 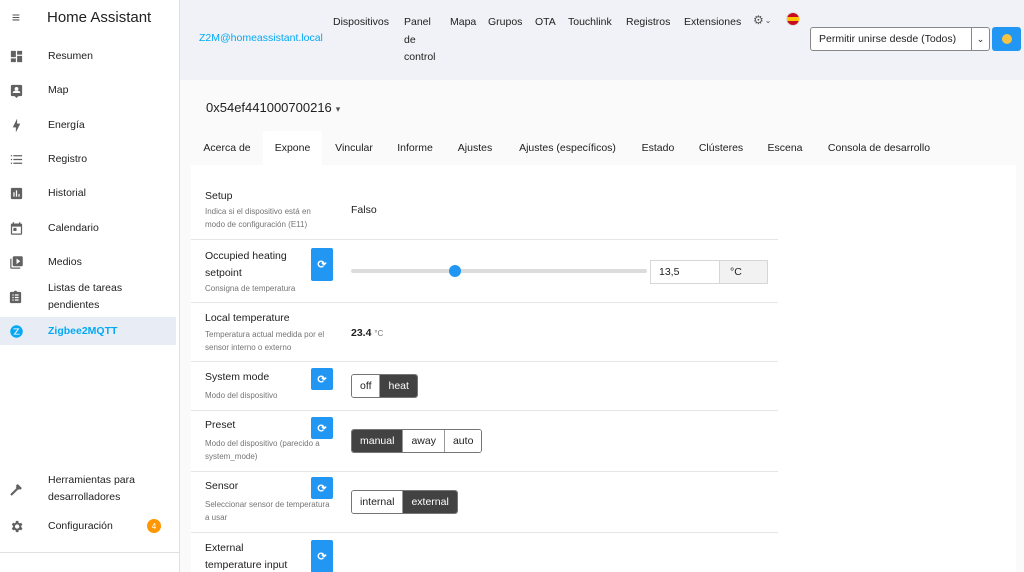 What do you see at coordinates (154, 526) in the screenshot?
I see `notification-badge: 4` at bounding box center [154, 526].